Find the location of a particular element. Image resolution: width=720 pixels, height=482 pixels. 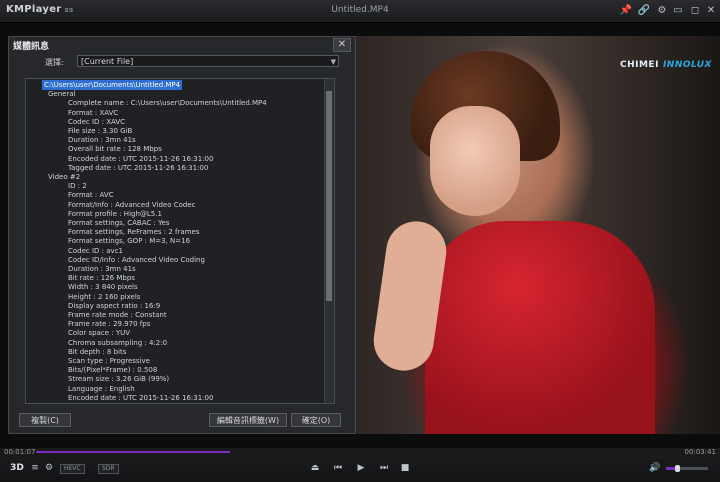

elapsed-time: 00:01:07 is located at coordinates (20, 452).